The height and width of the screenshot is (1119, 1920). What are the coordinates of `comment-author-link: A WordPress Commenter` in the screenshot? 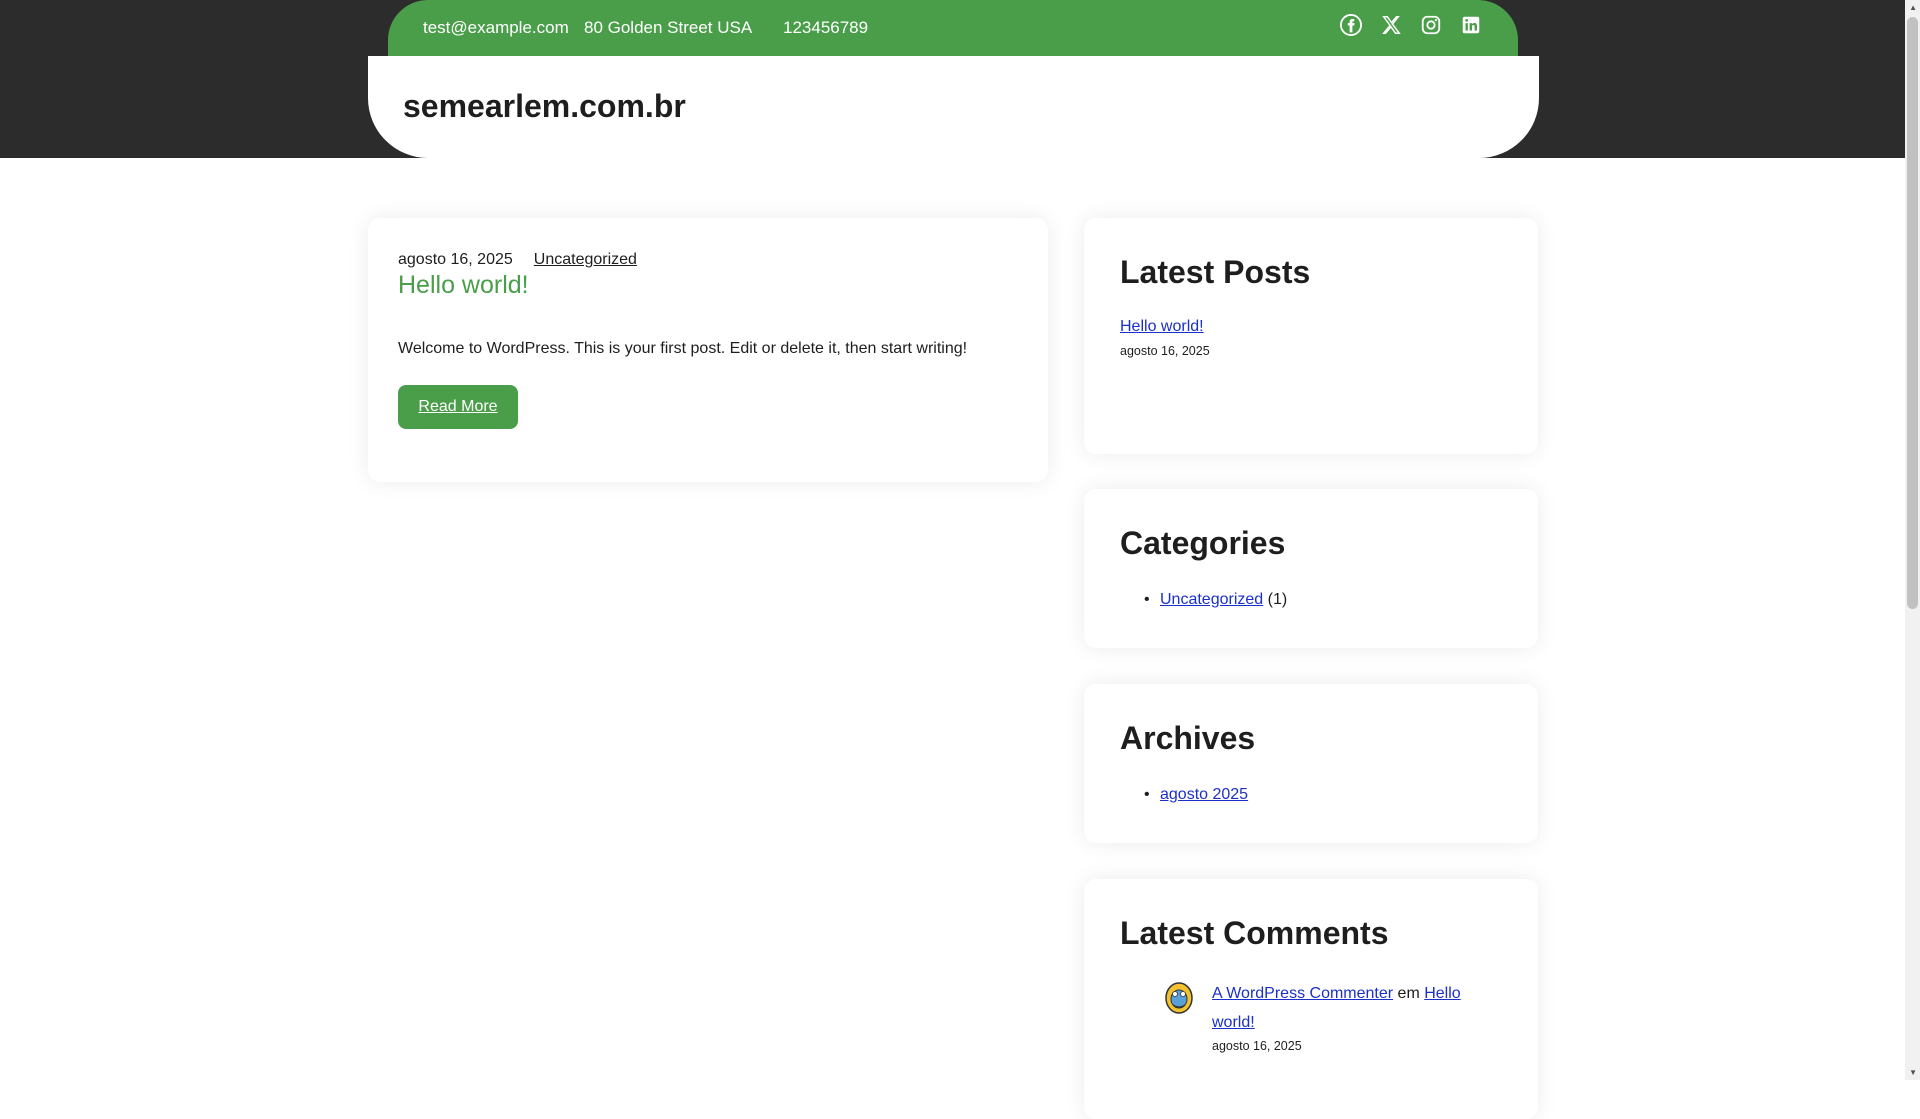 It's located at (1302, 993).